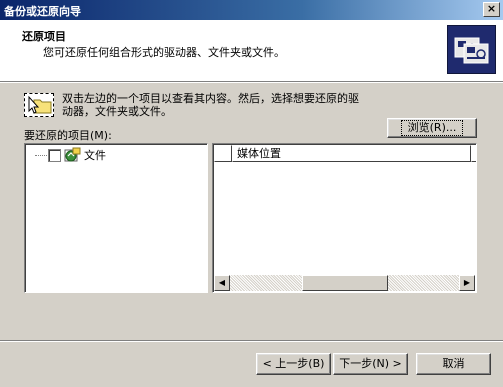 The width and height of the screenshot is (503, 387). I want to click on scroll-left-button: ◀, so click(222, 283).